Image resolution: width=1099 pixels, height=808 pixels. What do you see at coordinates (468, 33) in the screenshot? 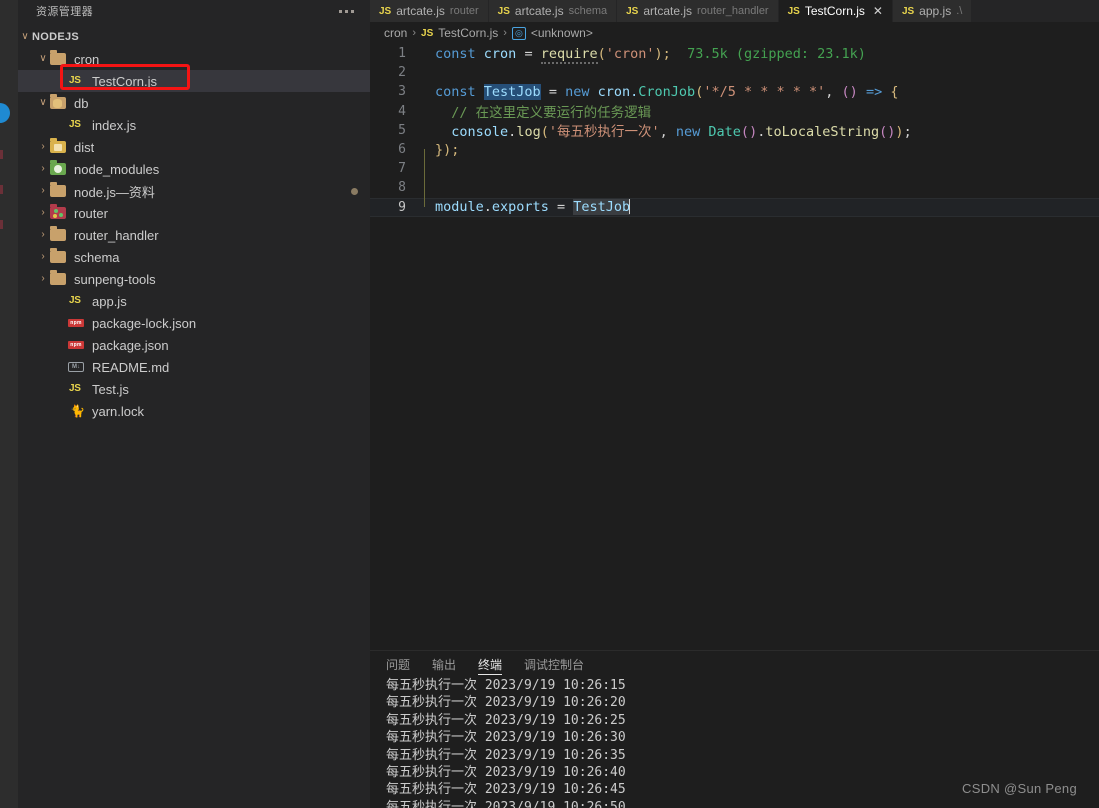
I see `breadcrumb-file: TestCorn.js` at bounding box center [468, 33].